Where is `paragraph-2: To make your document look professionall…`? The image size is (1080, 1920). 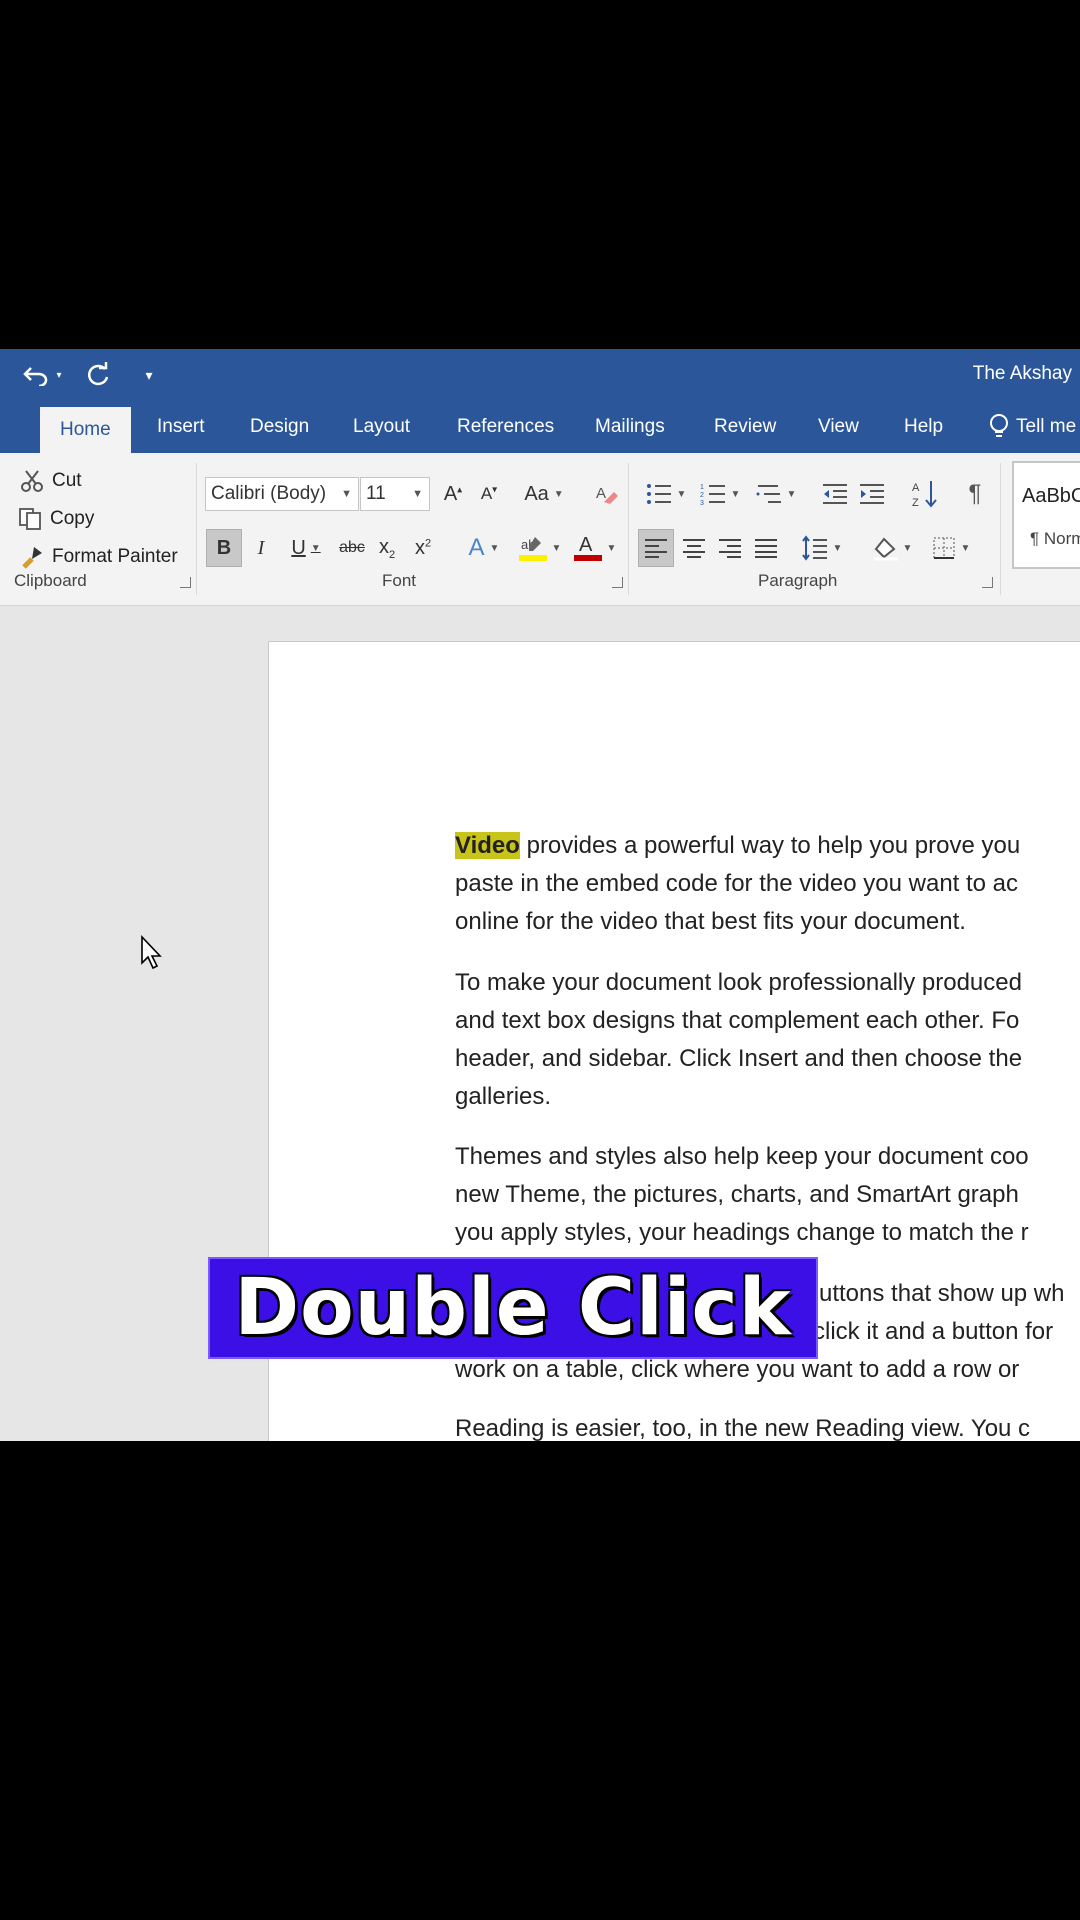
paragraph-2: To make your document look professionall… is located at coordinates (767, 1040).